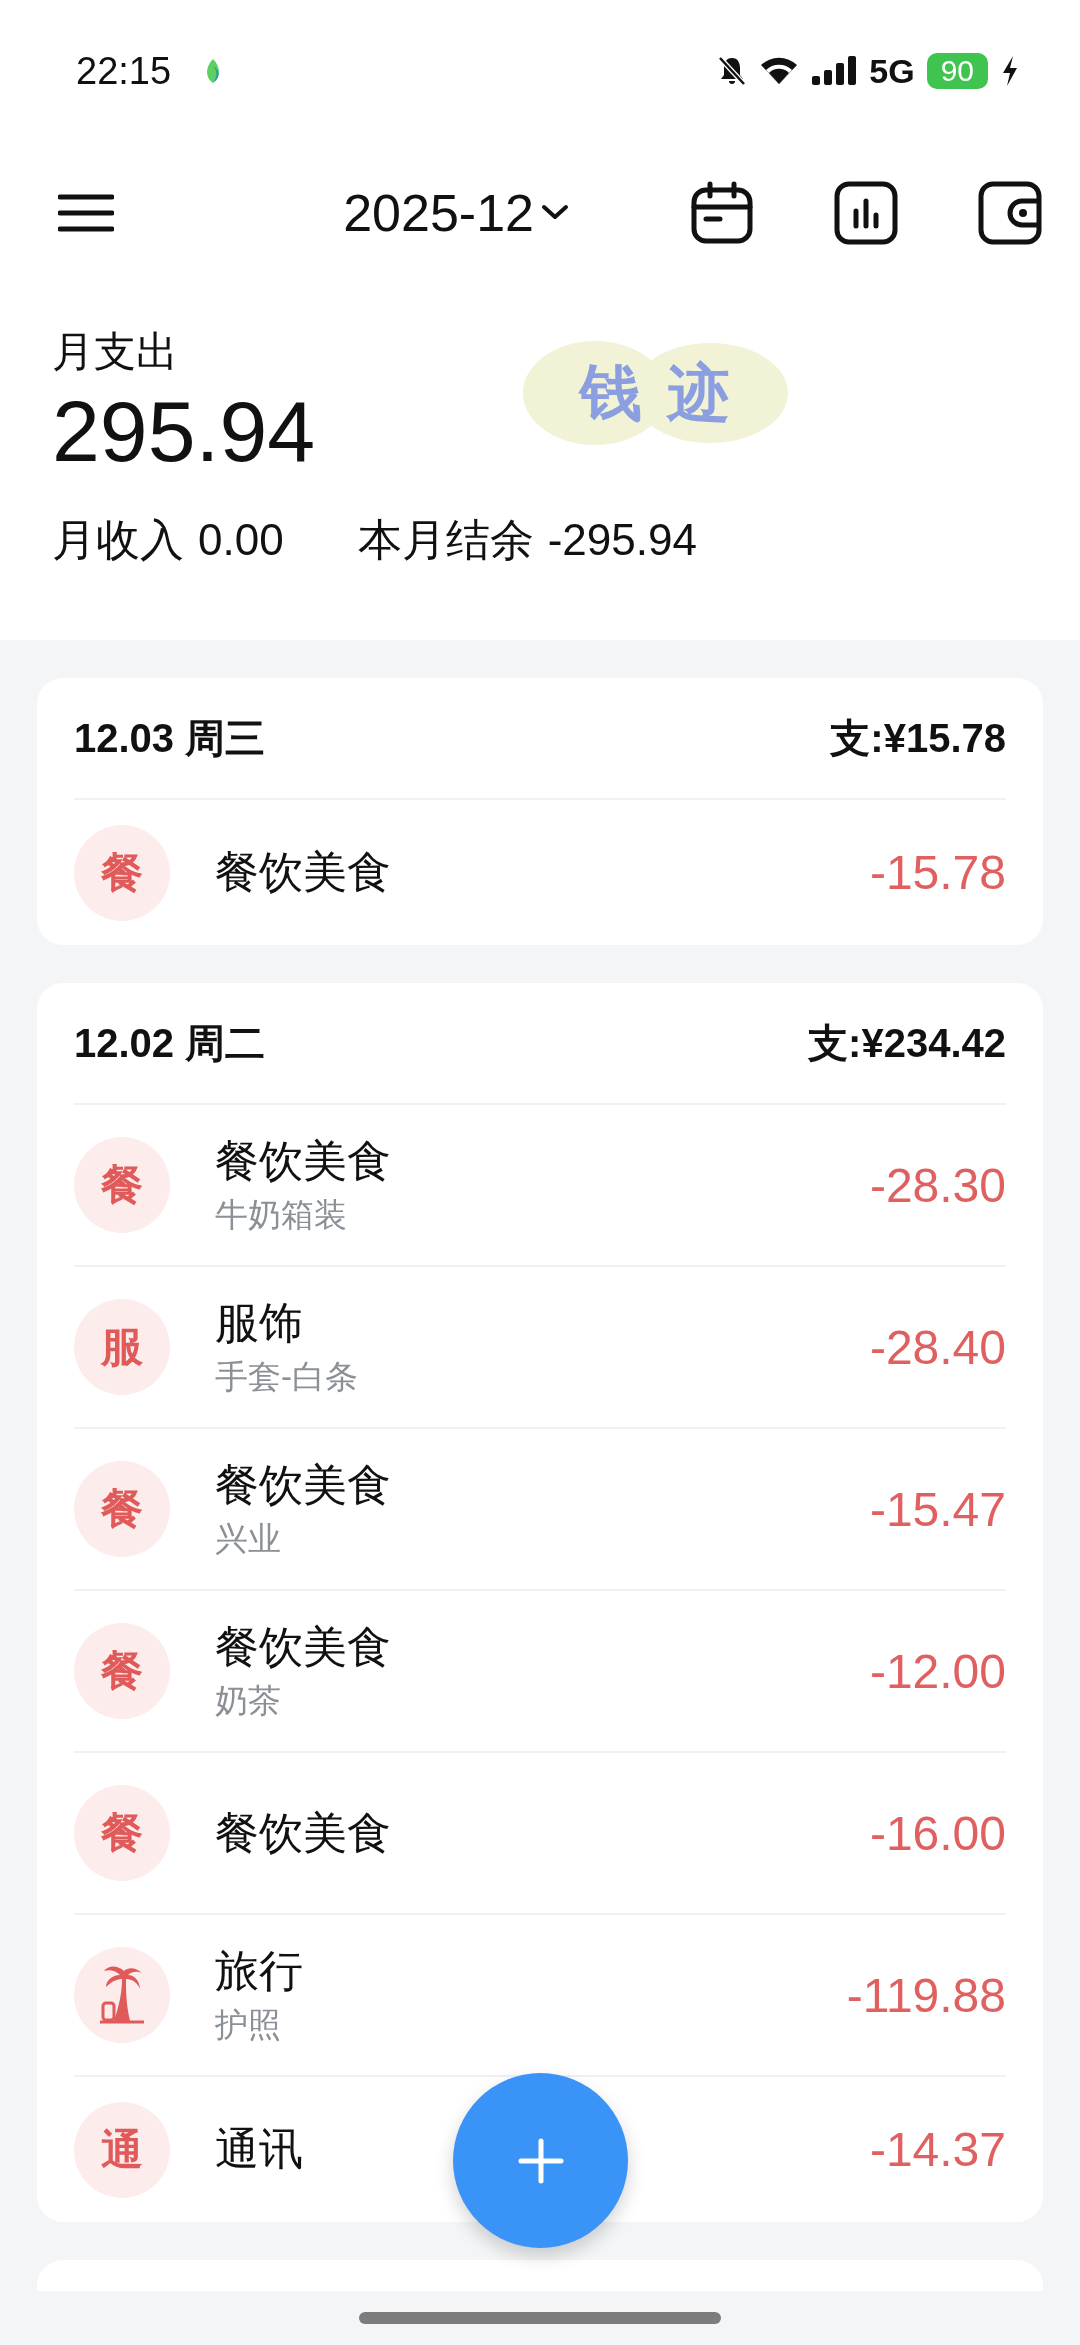  Describe the element at coordinates (540, 1672) in the screenshot. I see `transaction-row: 餐 餐饮美食 奶茶 -12.00` at that location.